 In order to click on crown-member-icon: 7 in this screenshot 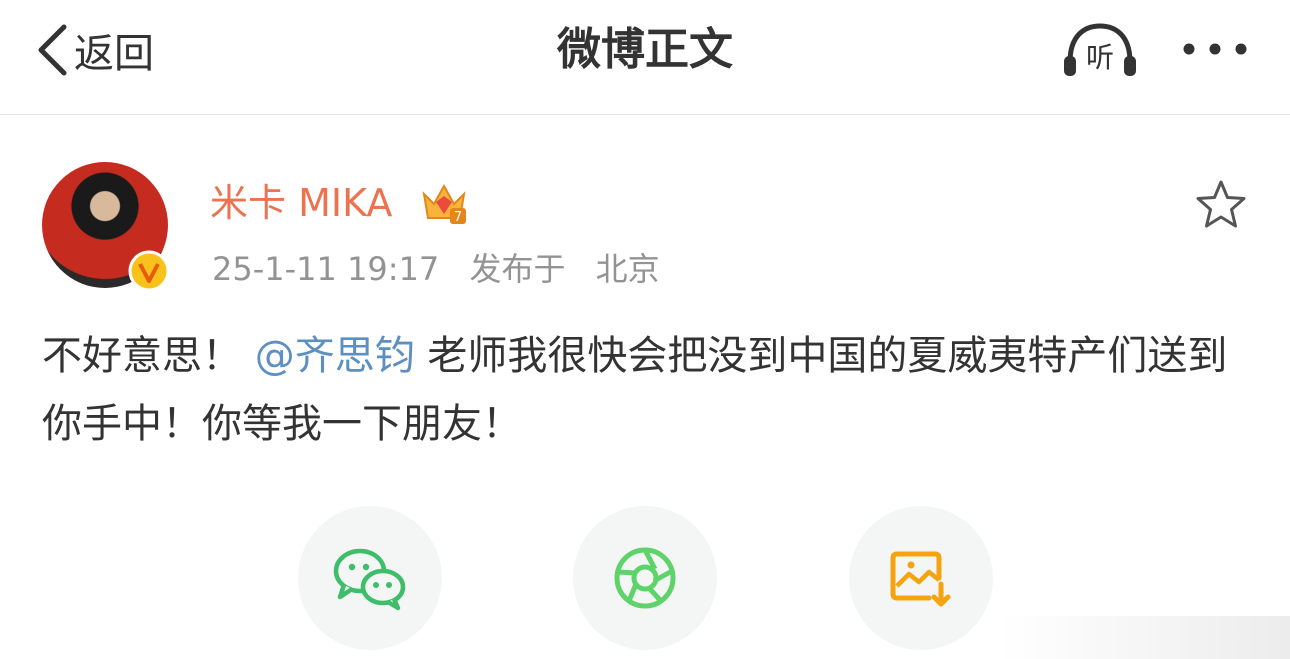, I will do `click(444, 204)`.